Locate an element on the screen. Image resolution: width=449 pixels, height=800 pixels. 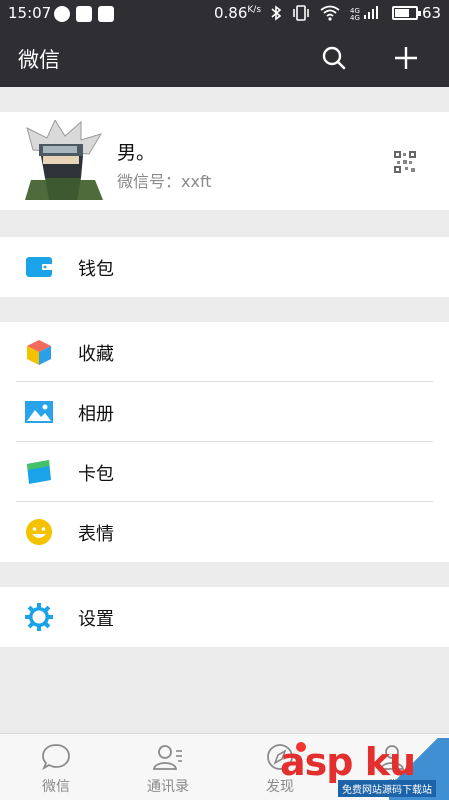
card-pack-icon is located at coordinates (39, 472).